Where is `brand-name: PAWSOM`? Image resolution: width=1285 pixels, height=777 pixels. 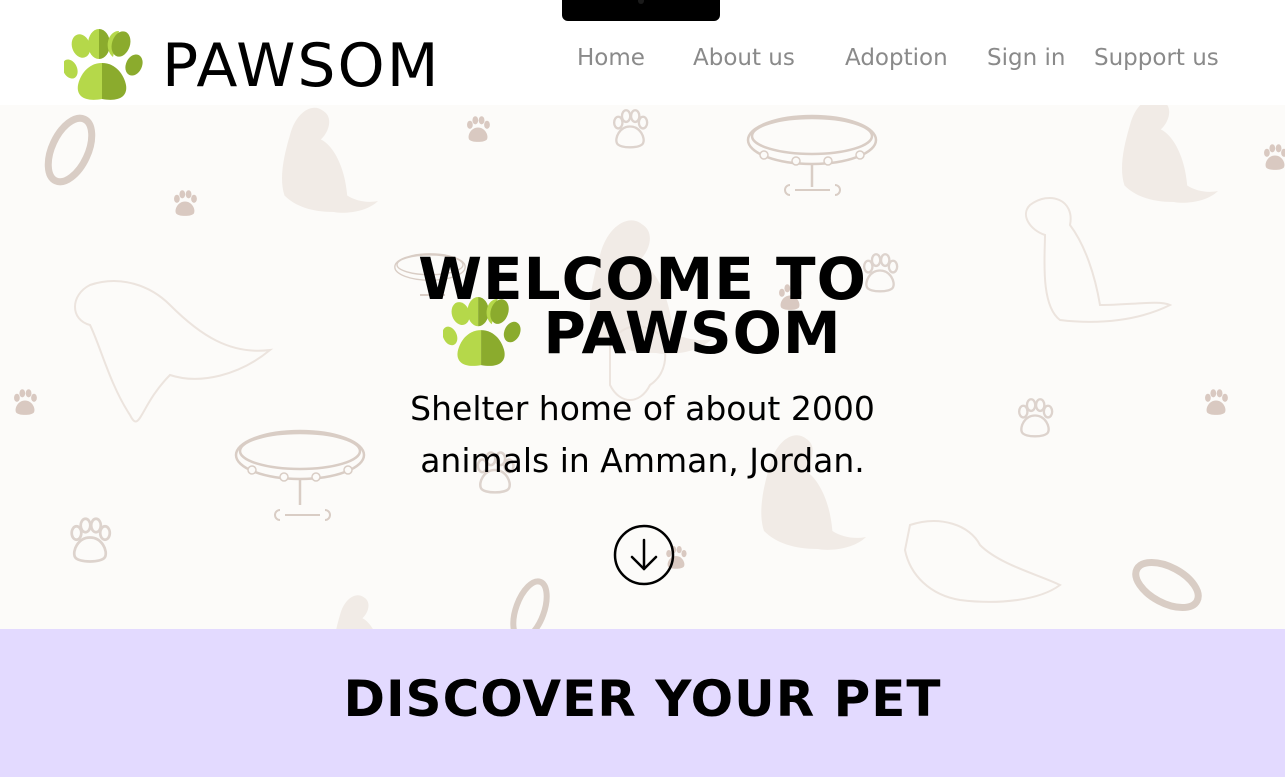
brand-name: PAWSOM is located at coordinates (301, 66).